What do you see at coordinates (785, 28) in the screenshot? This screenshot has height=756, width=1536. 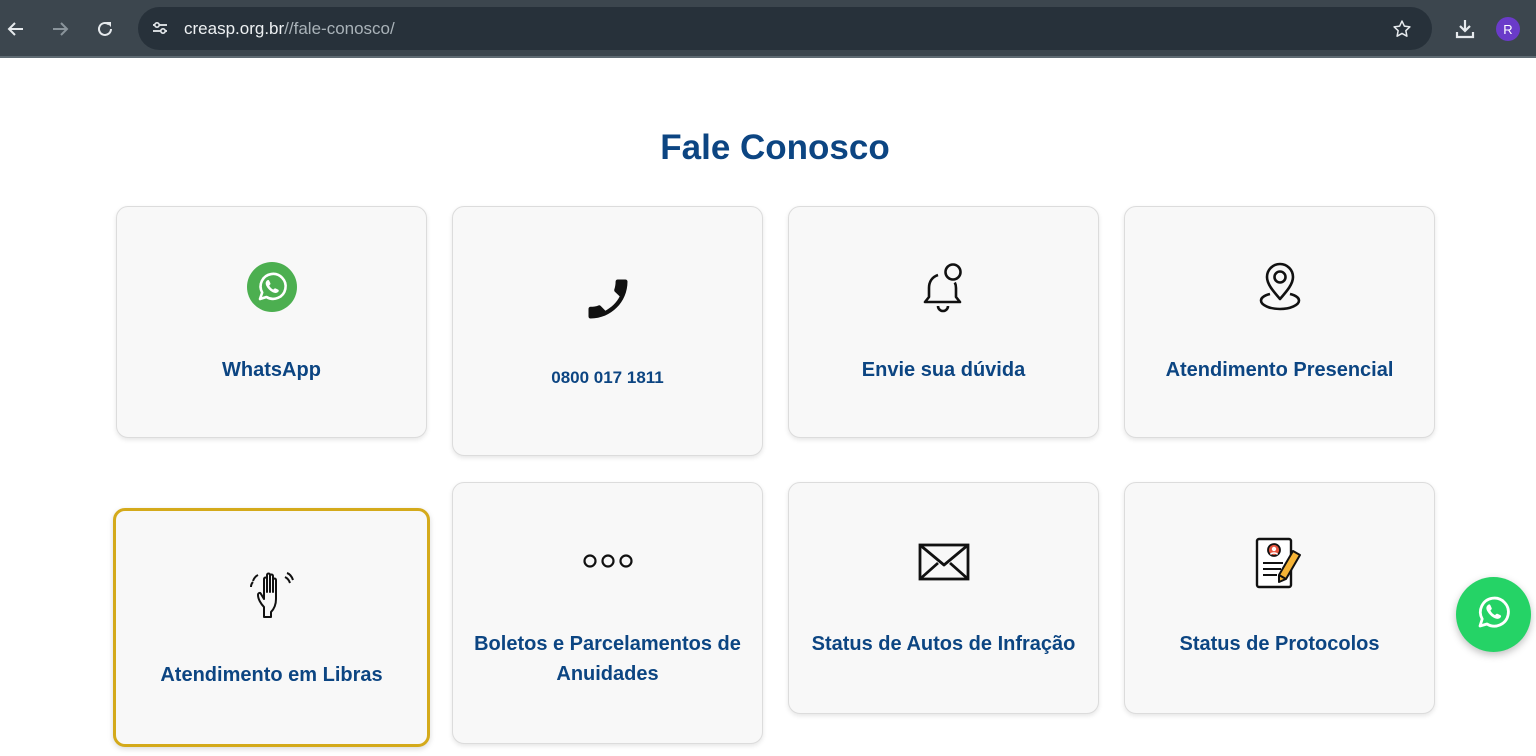 I see `address-bar: creasp.org.br//fale-conosco/` at bounding box center [785, 28].